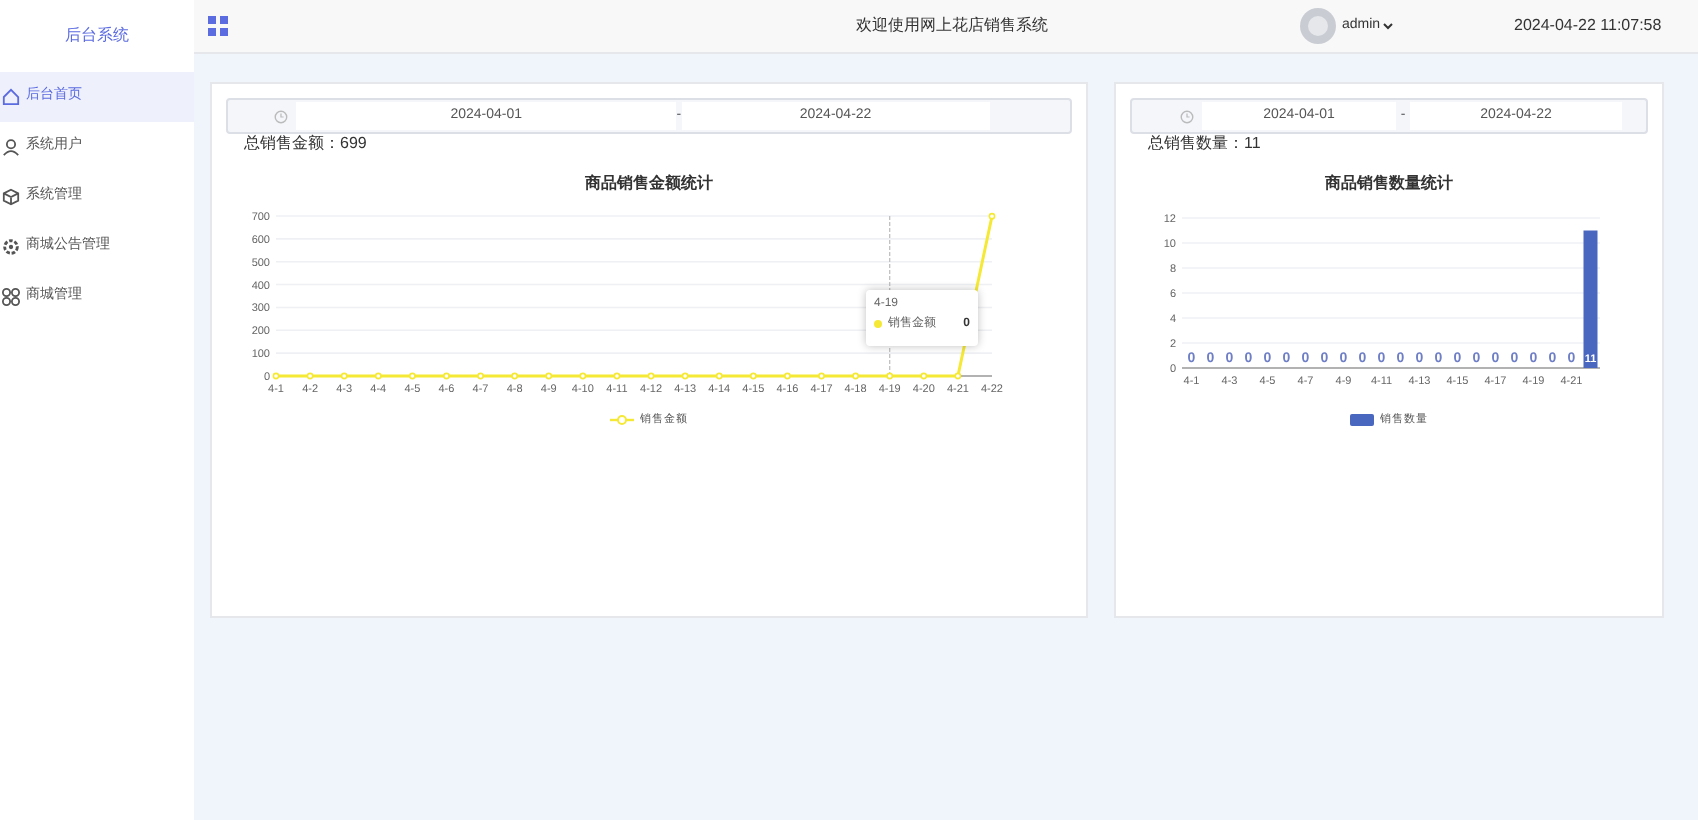 The height and width of the screenshot is (820, 1698). Describe the element at coordinates (11, 147) in the screenshot. I see `user-icon` at that location.